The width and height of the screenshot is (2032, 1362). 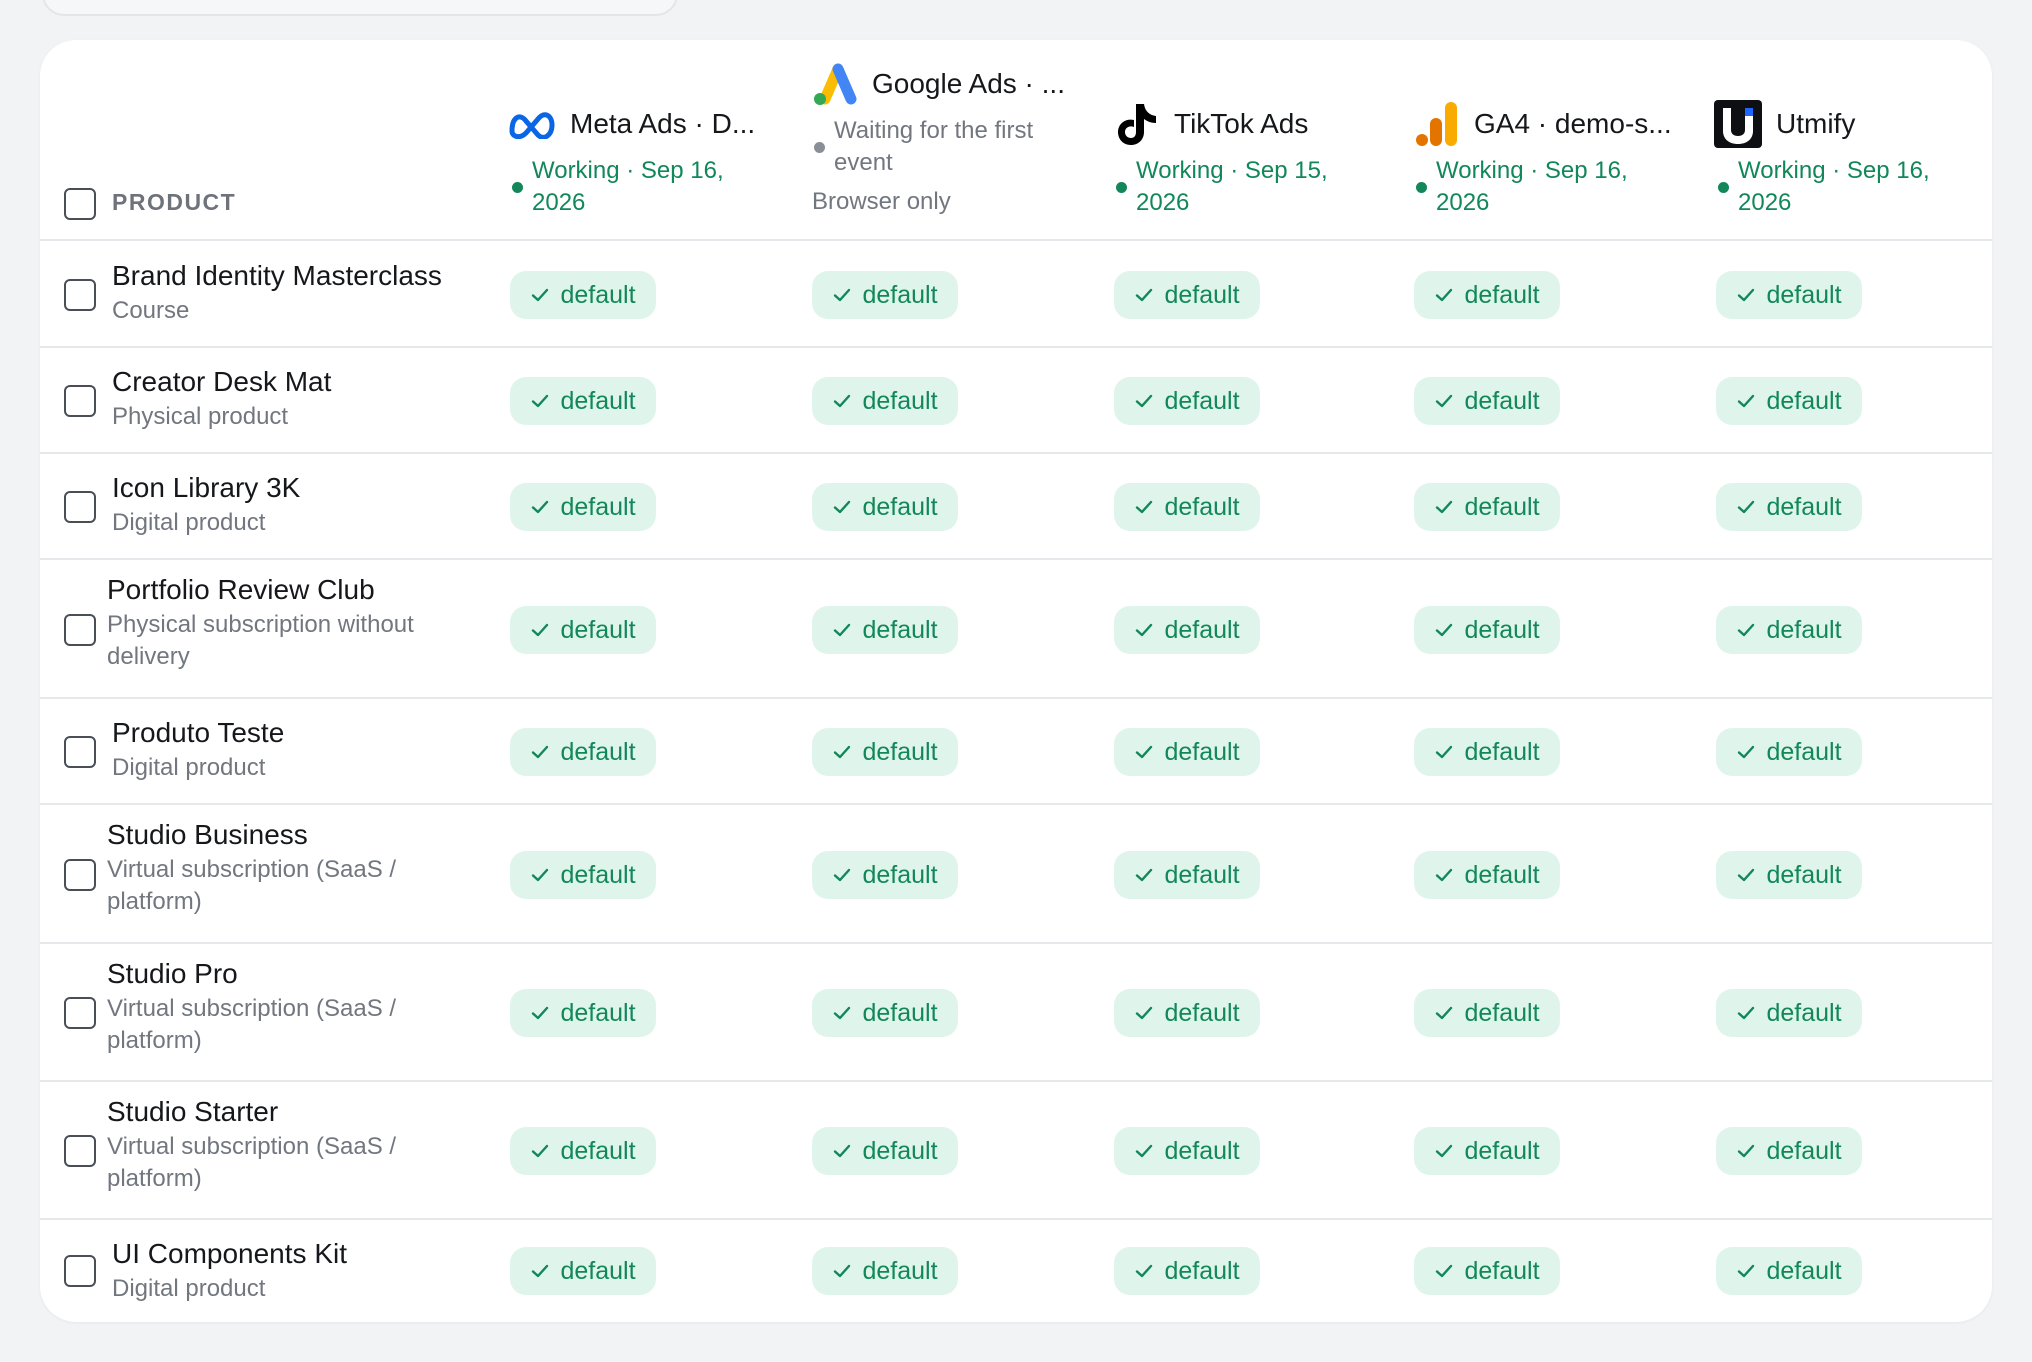 What do you see at coordinates (80, 204) in the screenshot?
I see `select-all-checkbox` at bounding box center [80, 204].